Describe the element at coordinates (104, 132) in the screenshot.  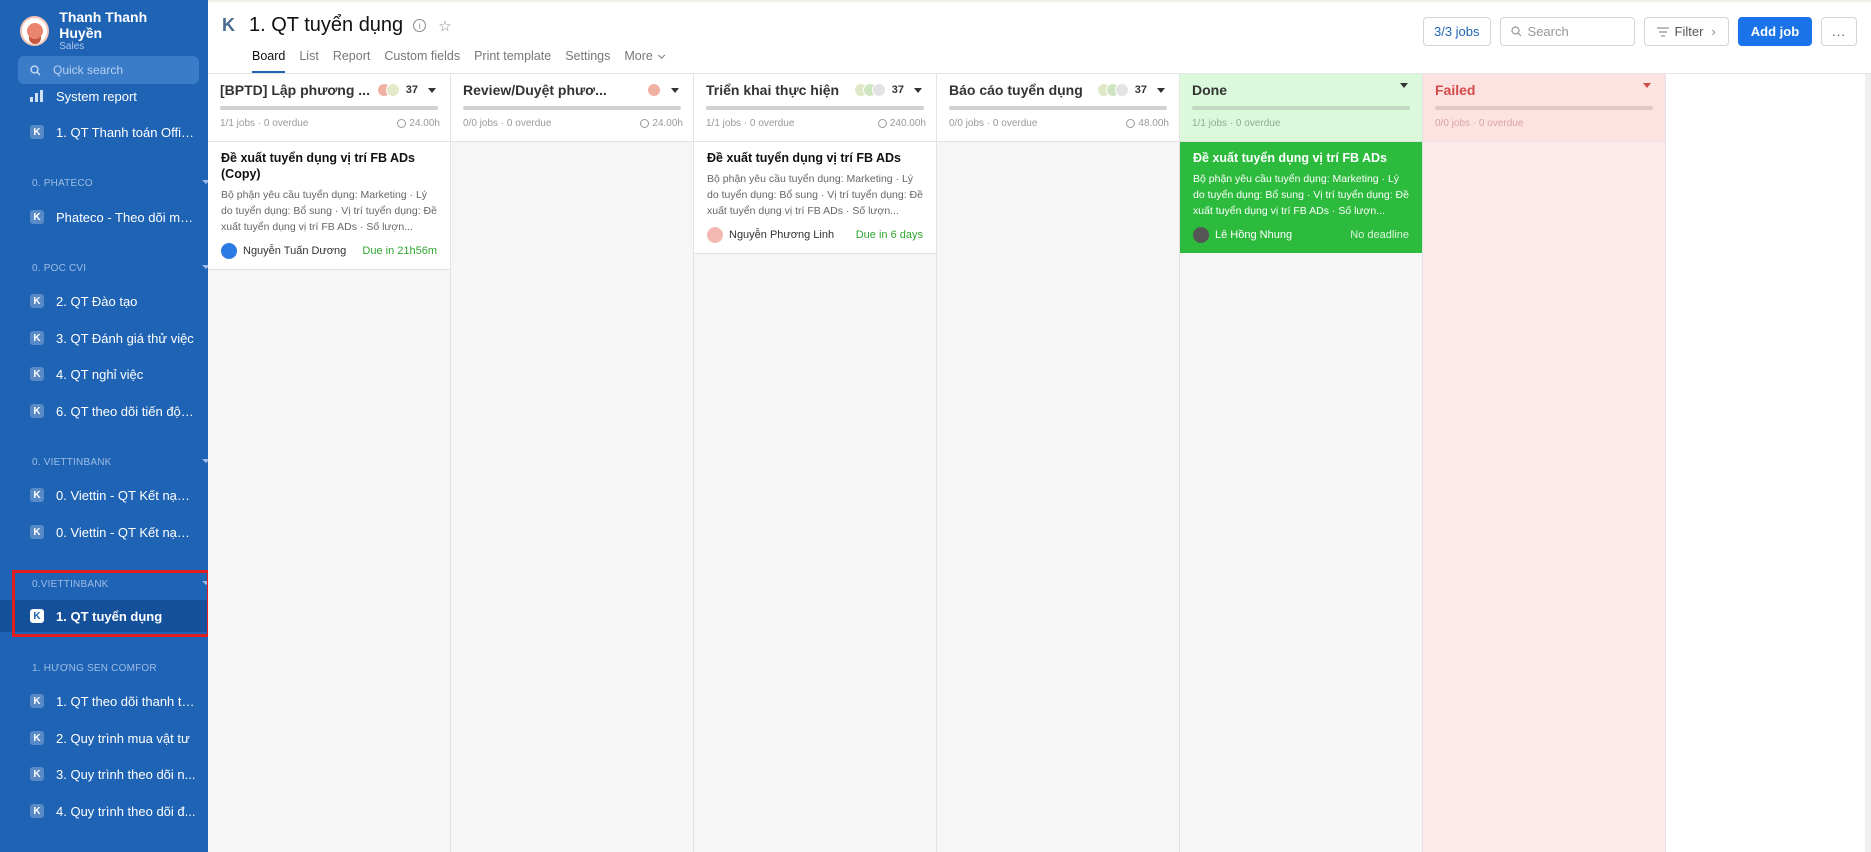
I see `sidebar-item-qt-thanh-toan: K 1. QT Thanh toán Official` at that location.